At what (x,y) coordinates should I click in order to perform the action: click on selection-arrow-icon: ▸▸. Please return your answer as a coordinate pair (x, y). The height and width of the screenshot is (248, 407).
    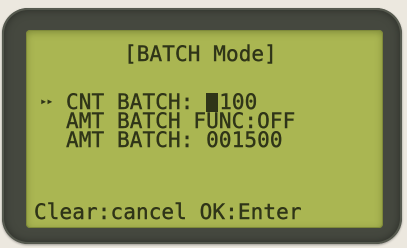
    Looking at the image, I should click on (46, 101).